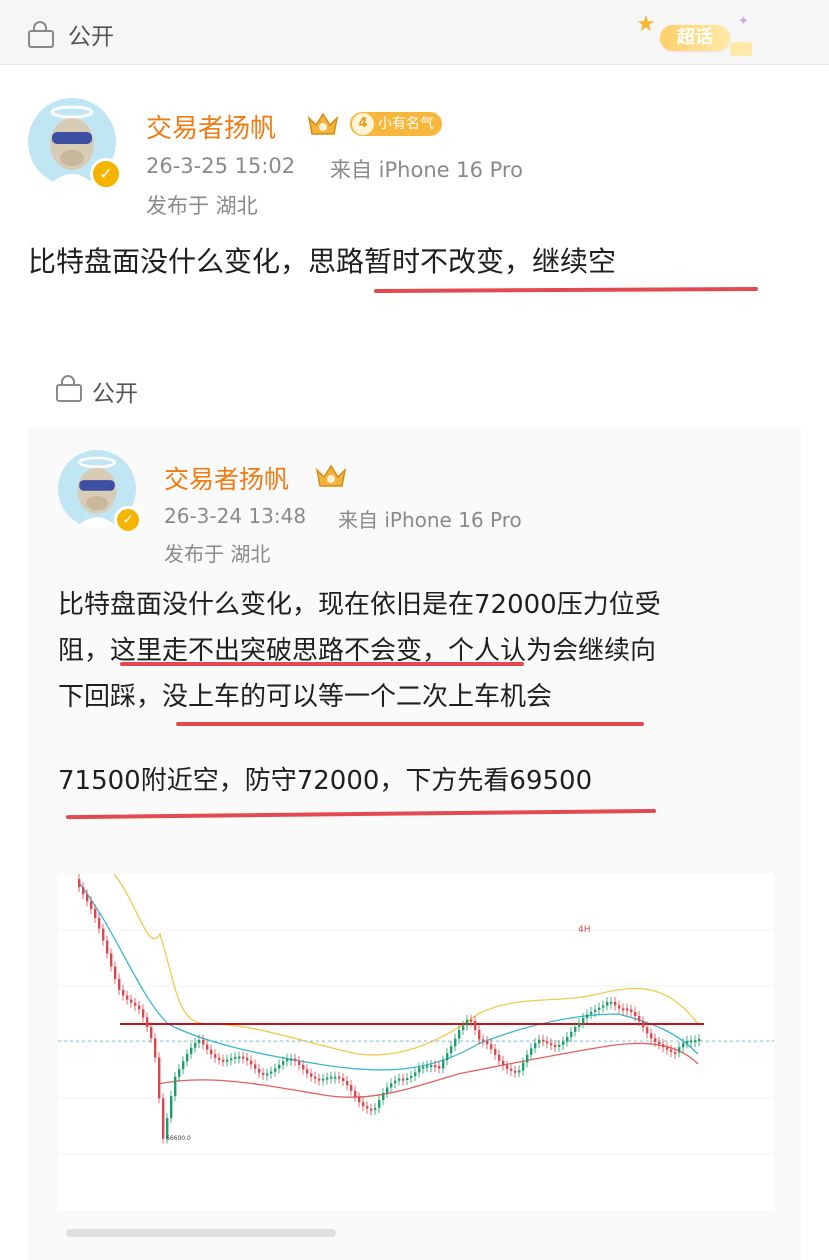 This screenshot has height=1260, width=829. I want to click on level-badge: 4 小有名气, so click(396, 124).